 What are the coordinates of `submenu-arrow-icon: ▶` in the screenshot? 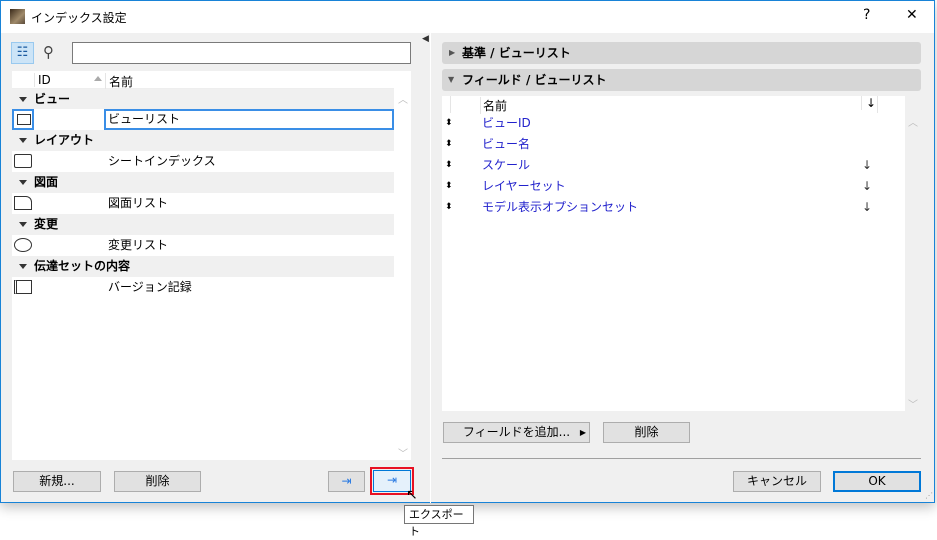 It's located at (582, 432).